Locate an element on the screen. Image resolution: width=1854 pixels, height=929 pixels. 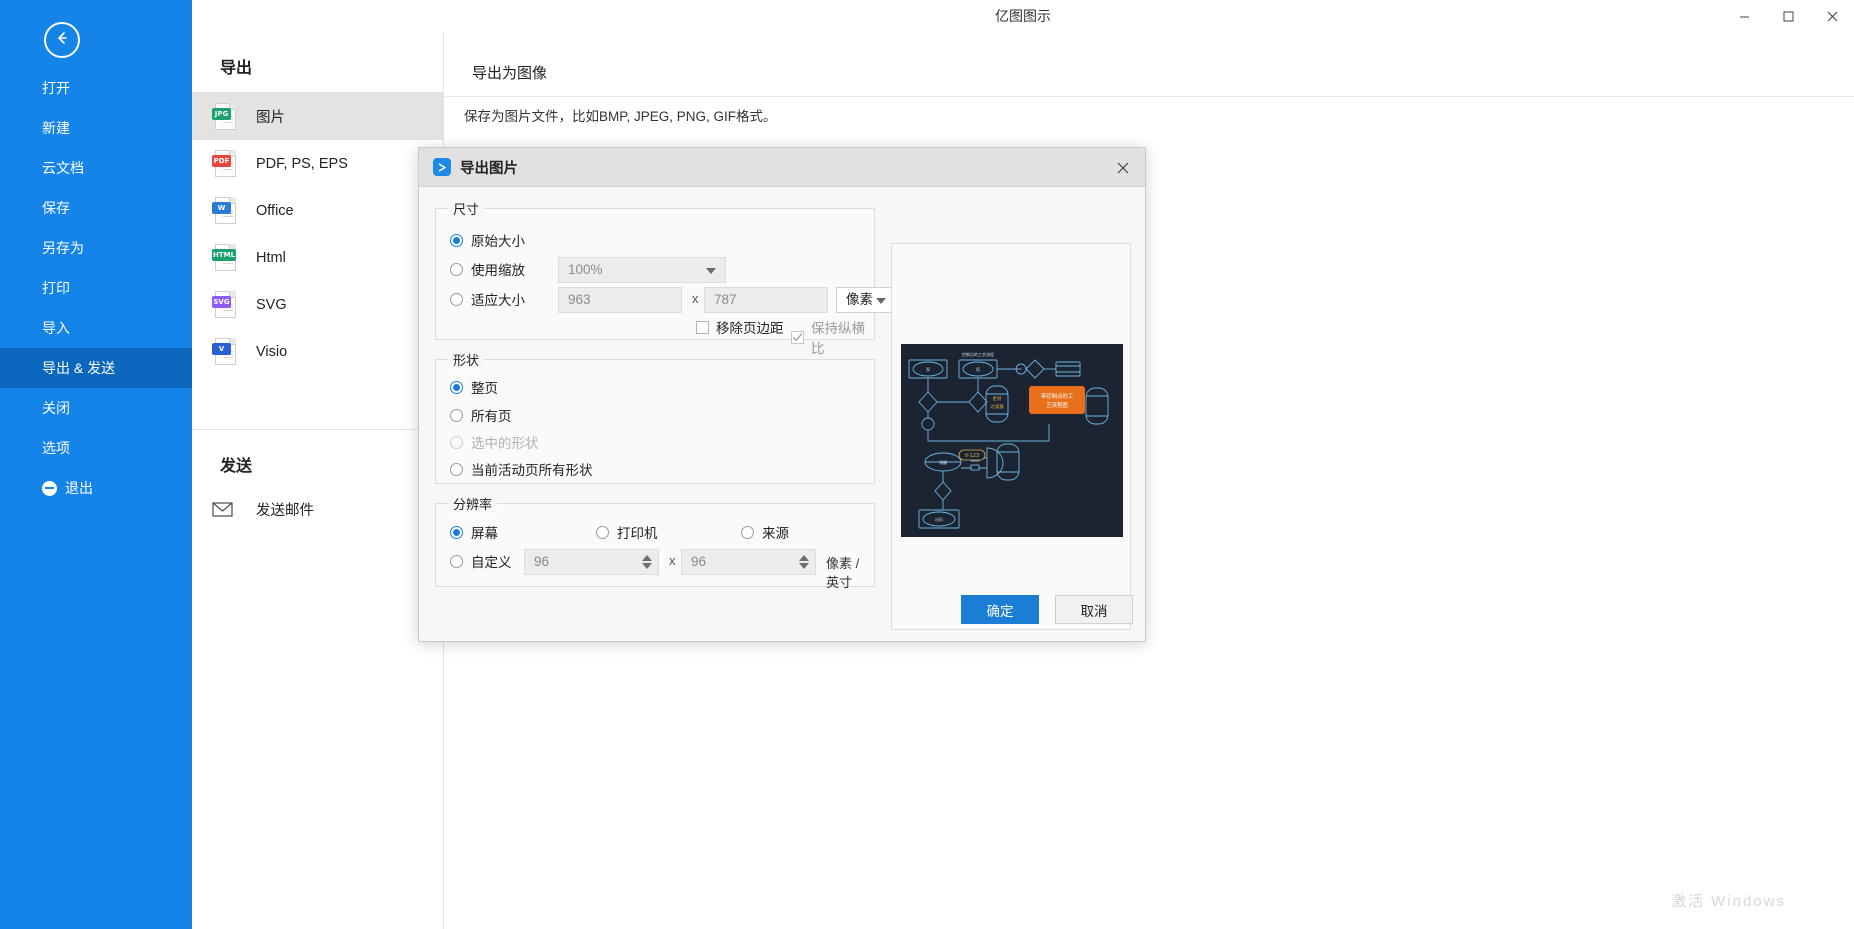
radio-label: 原始大小 is located at coordinates (498, 241).